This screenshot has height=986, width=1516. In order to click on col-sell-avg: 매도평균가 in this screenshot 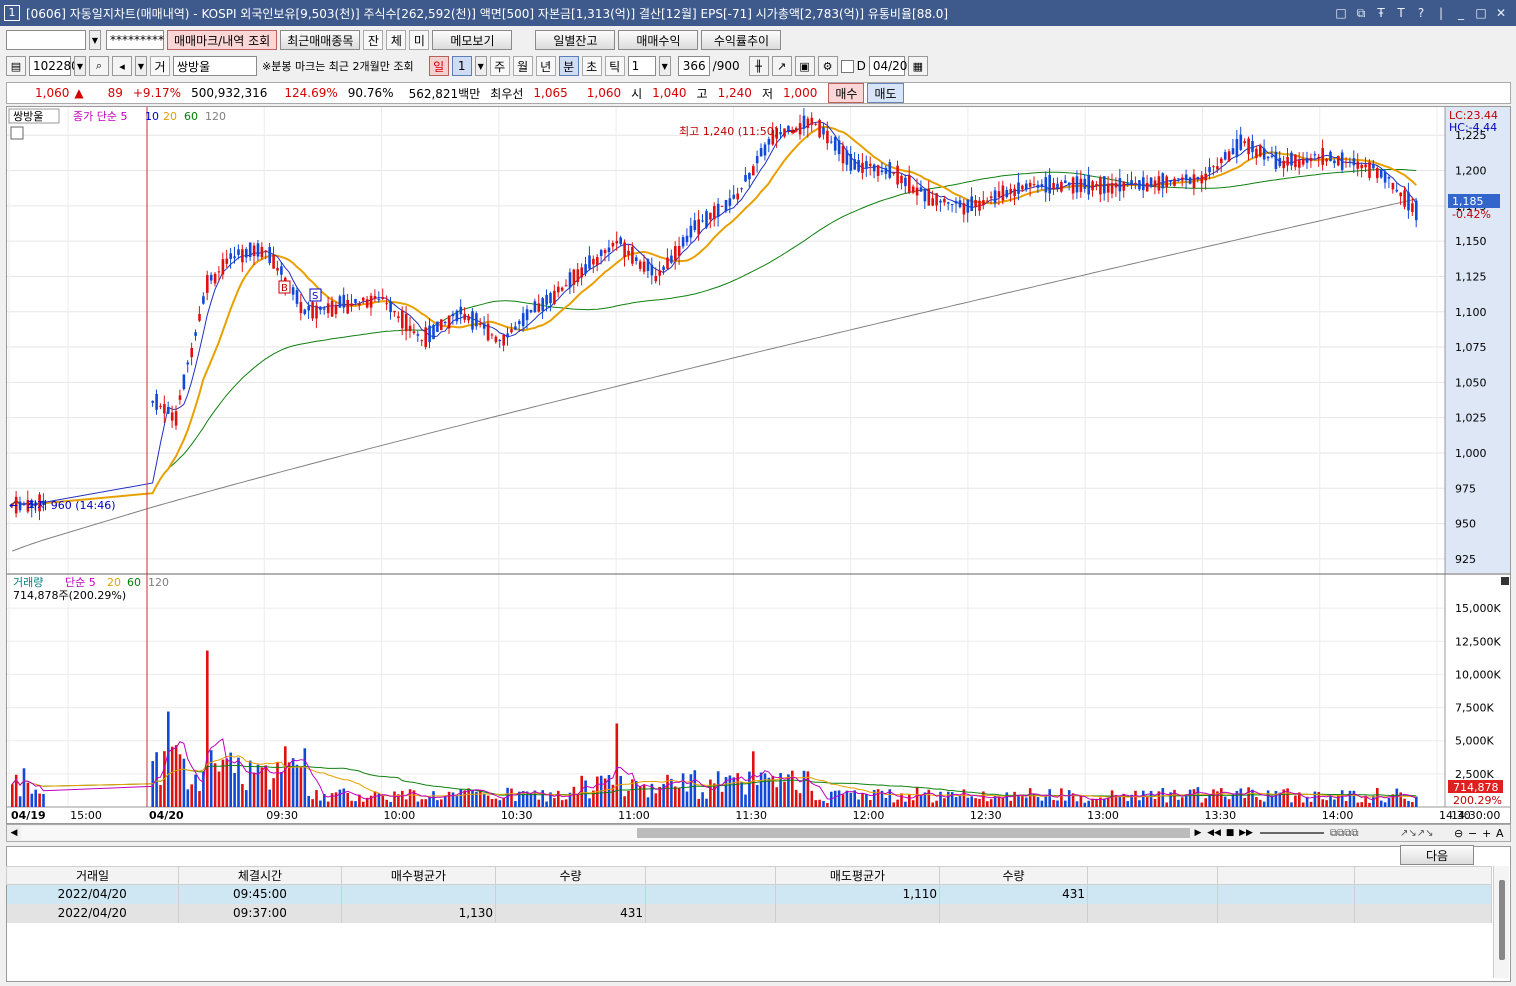, I will do `click(857, 875)`.